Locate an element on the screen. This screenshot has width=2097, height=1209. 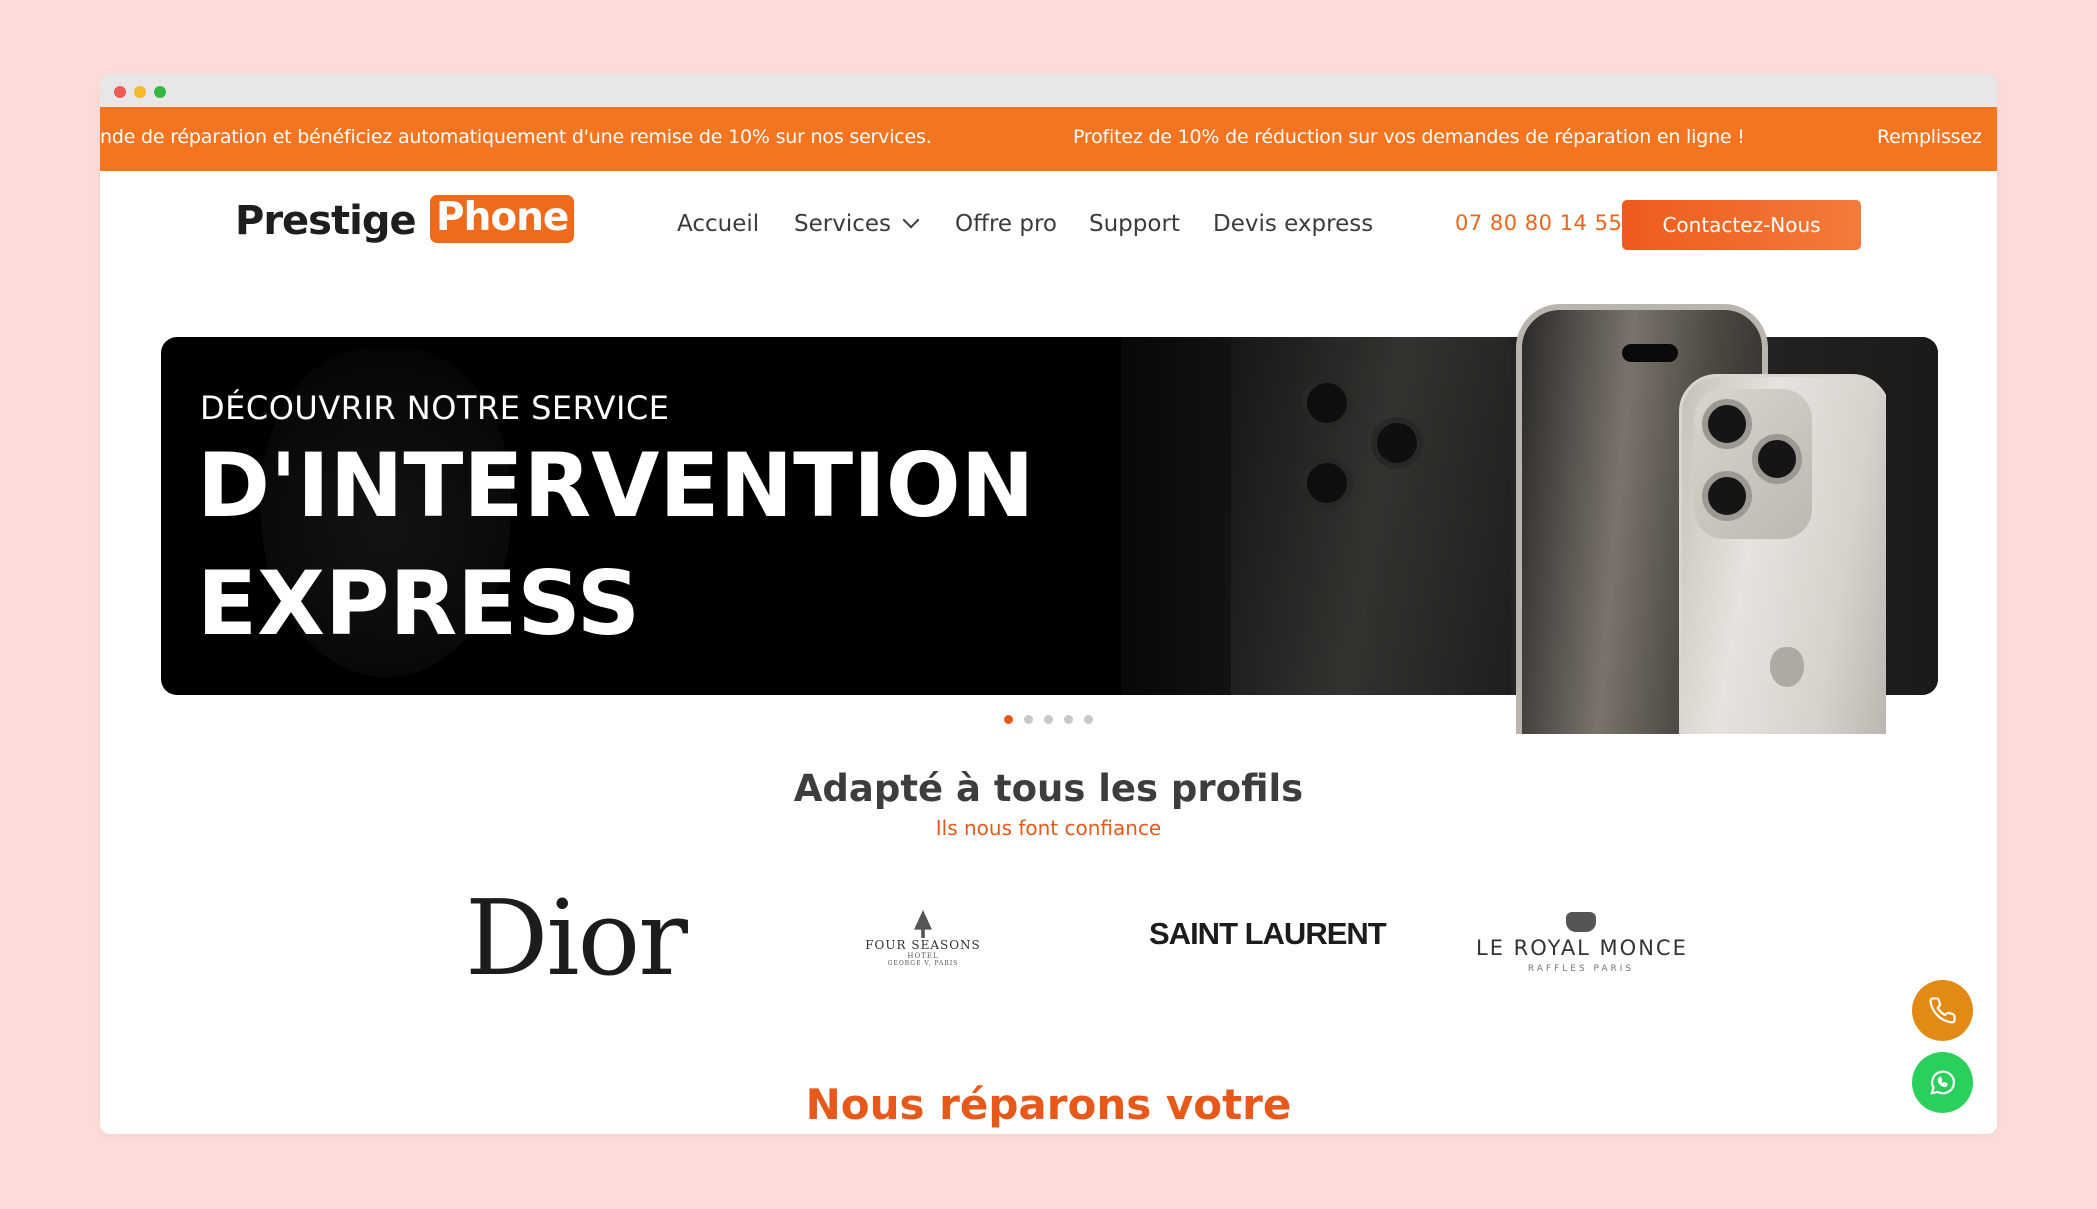
iphone-product-image is located at coordinates (1701, 519).